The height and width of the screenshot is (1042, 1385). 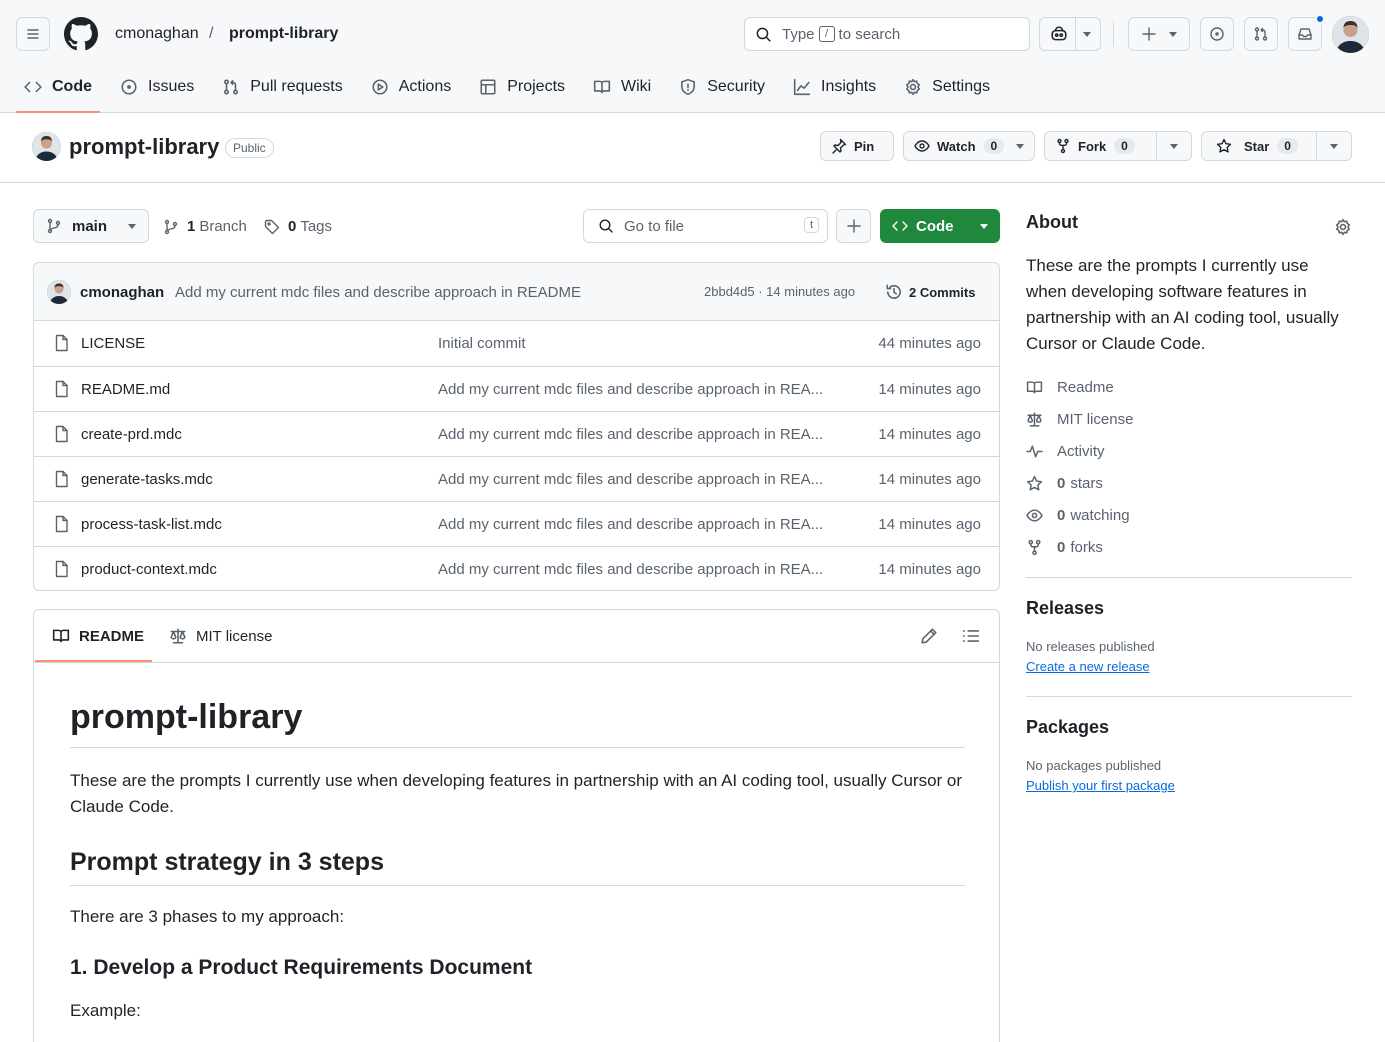 I want to click on pin-button: Pin, so click(x=857, y=146).